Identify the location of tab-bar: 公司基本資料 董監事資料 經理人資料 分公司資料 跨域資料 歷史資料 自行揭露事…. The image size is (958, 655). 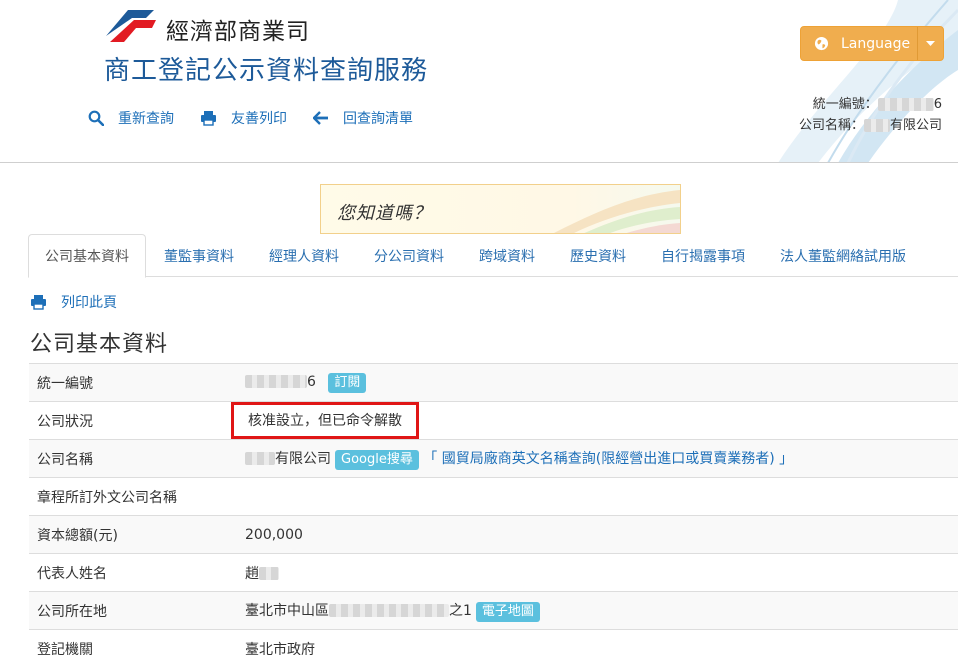
(493, 256).